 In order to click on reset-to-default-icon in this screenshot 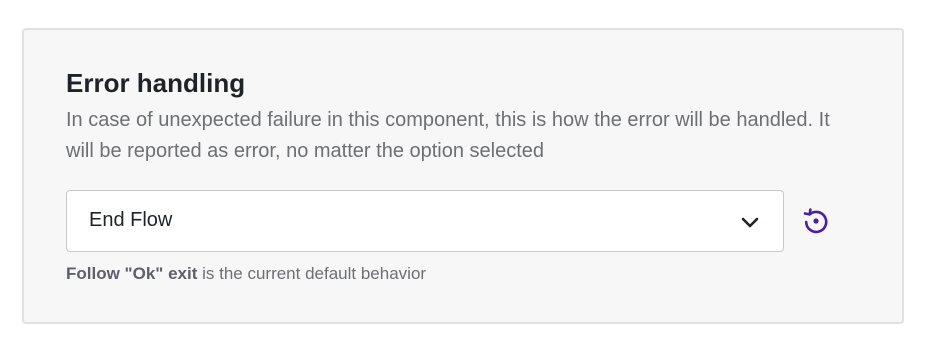, I will do `click(816, 221)`.